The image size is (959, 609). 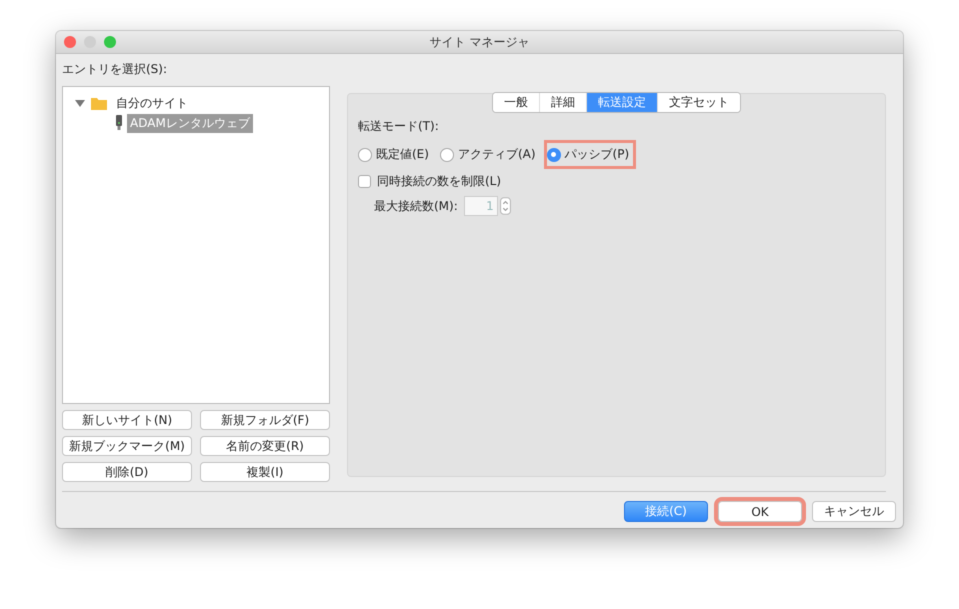 What do you see at coordinates (265, 420) in the screenshot?
I see `site-button: 新規フォルダ(F)` at bounding box center [265, 420].